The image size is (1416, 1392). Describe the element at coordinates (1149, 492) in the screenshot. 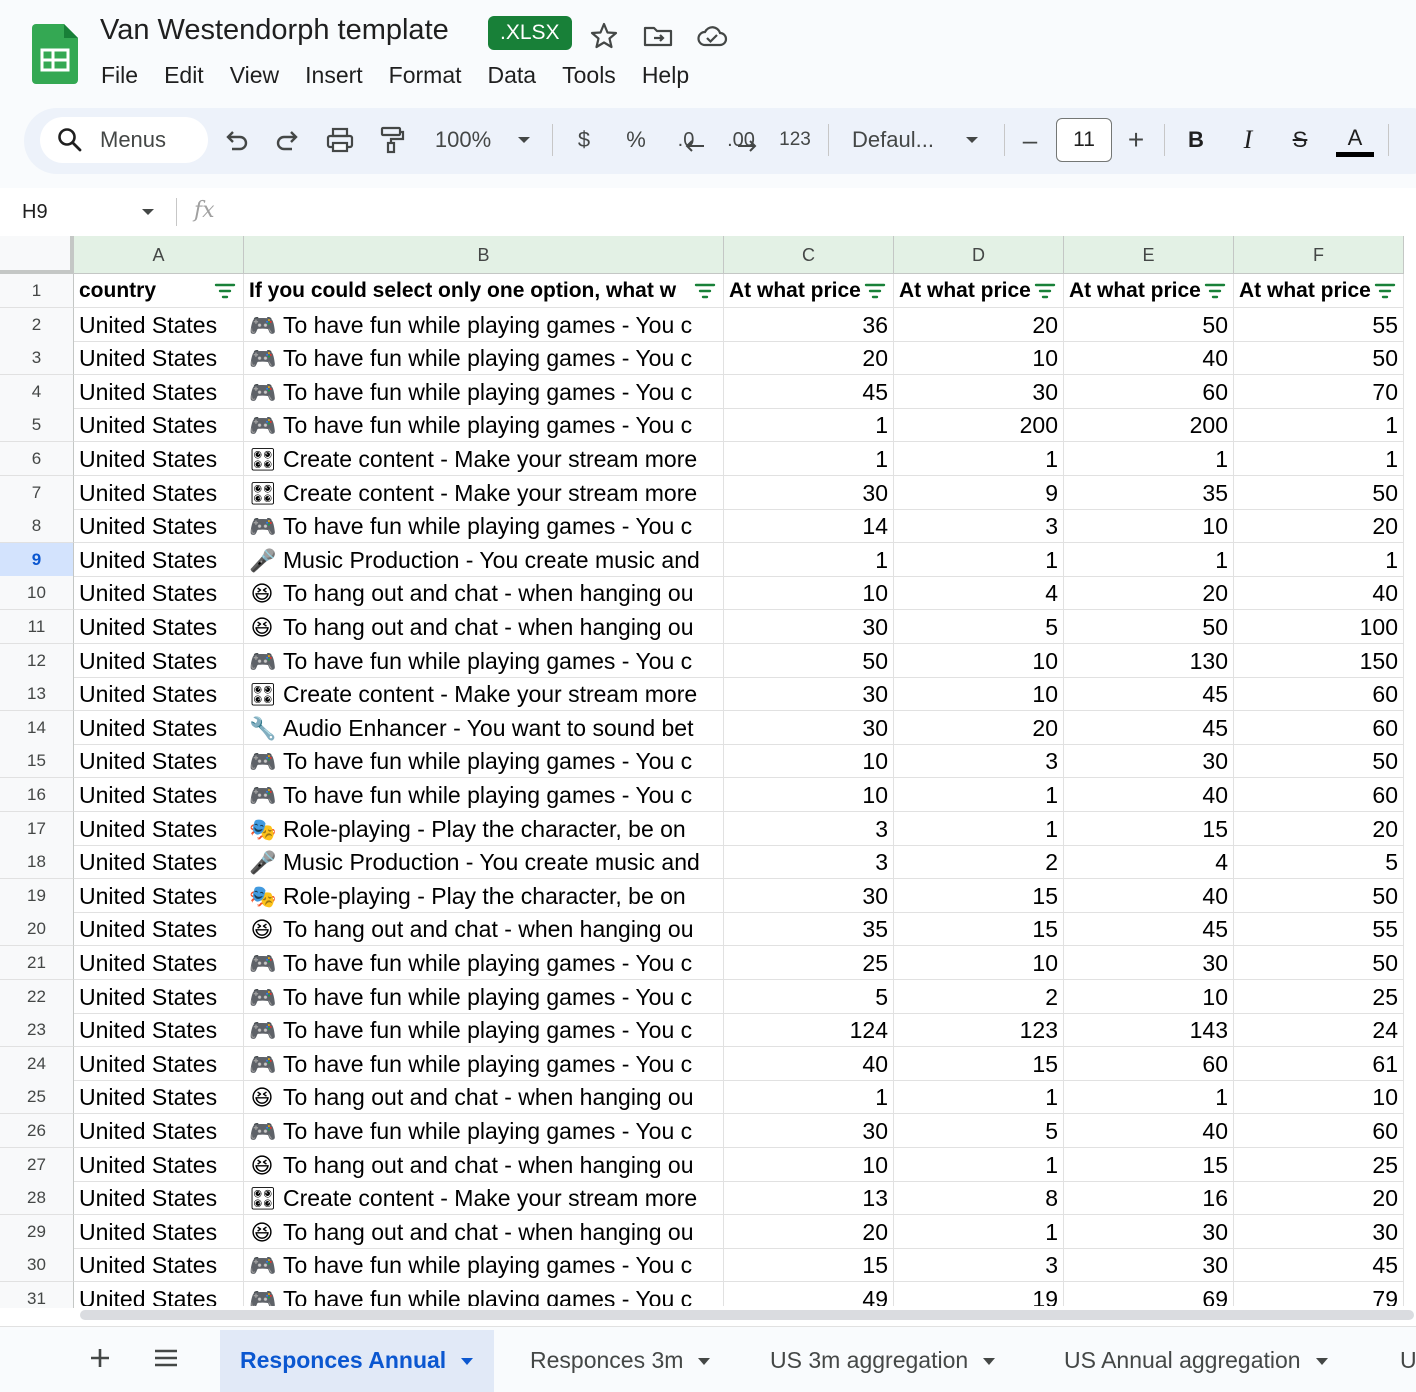

I see `cell-e: 35` at that location.